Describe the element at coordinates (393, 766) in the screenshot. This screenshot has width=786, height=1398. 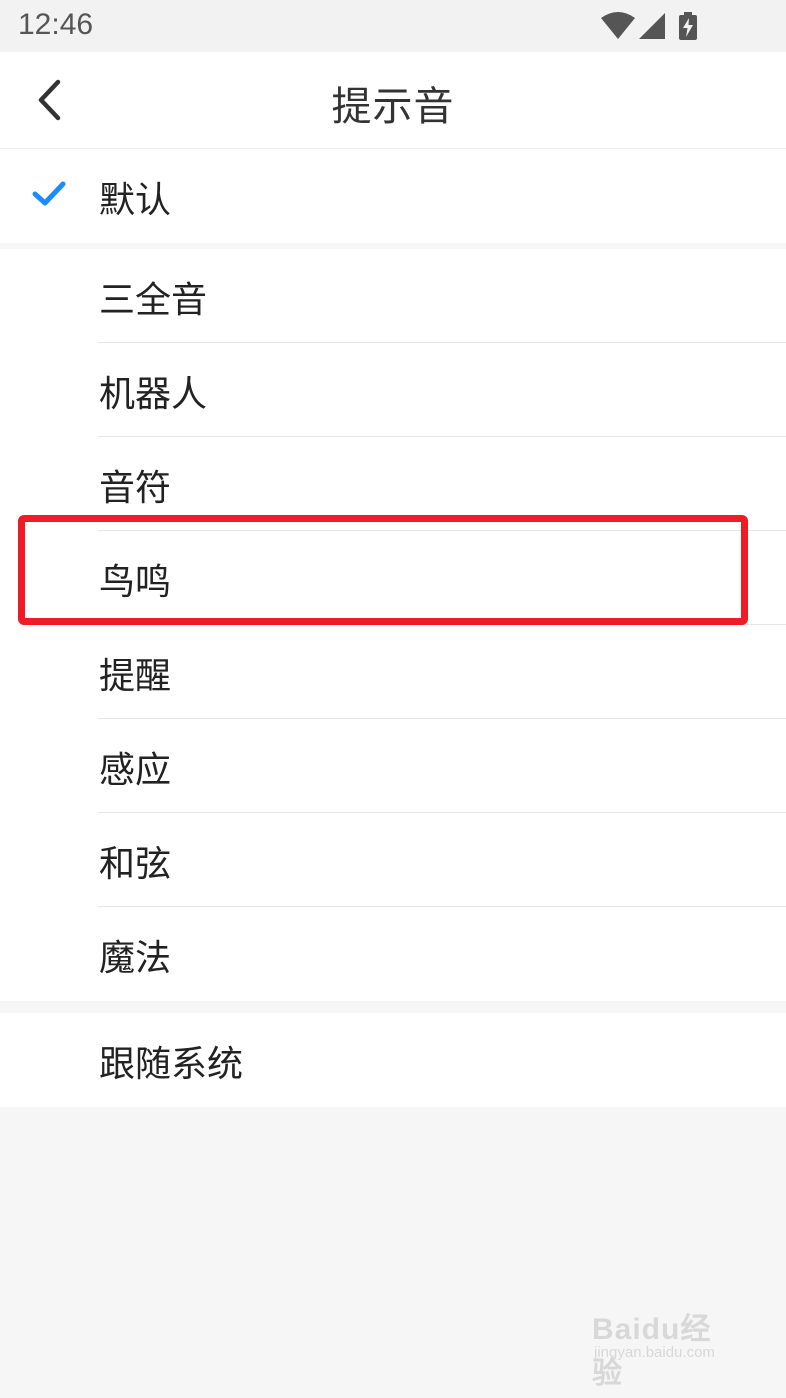
I see `sound-option-sensing: 感应` at that location.